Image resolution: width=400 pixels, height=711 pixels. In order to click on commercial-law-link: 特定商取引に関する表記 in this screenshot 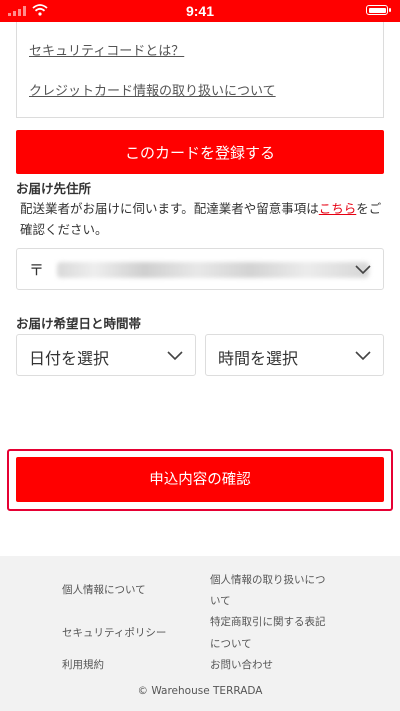, I will do `click(268, 621)`.